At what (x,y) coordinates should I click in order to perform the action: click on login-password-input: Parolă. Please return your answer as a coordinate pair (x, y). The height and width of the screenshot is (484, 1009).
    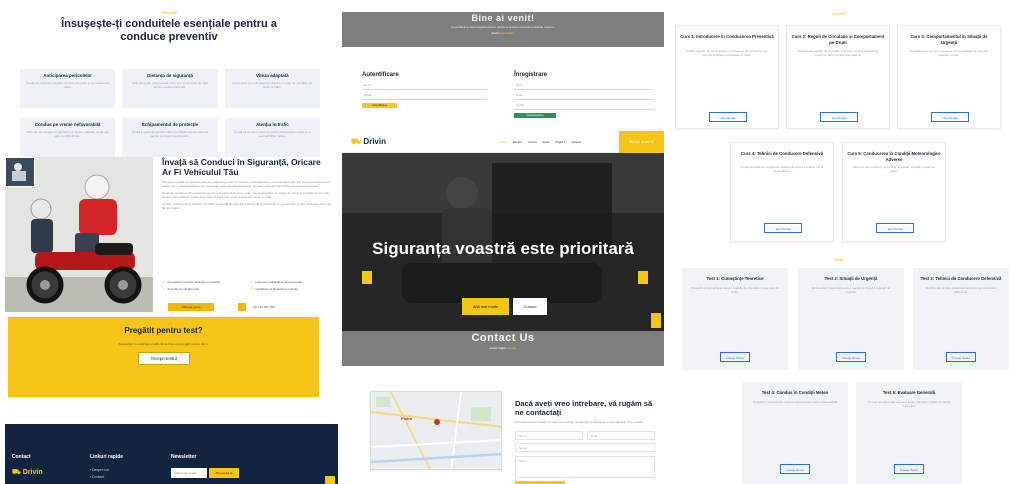
    Looking at the image, I should click on (424, 96).